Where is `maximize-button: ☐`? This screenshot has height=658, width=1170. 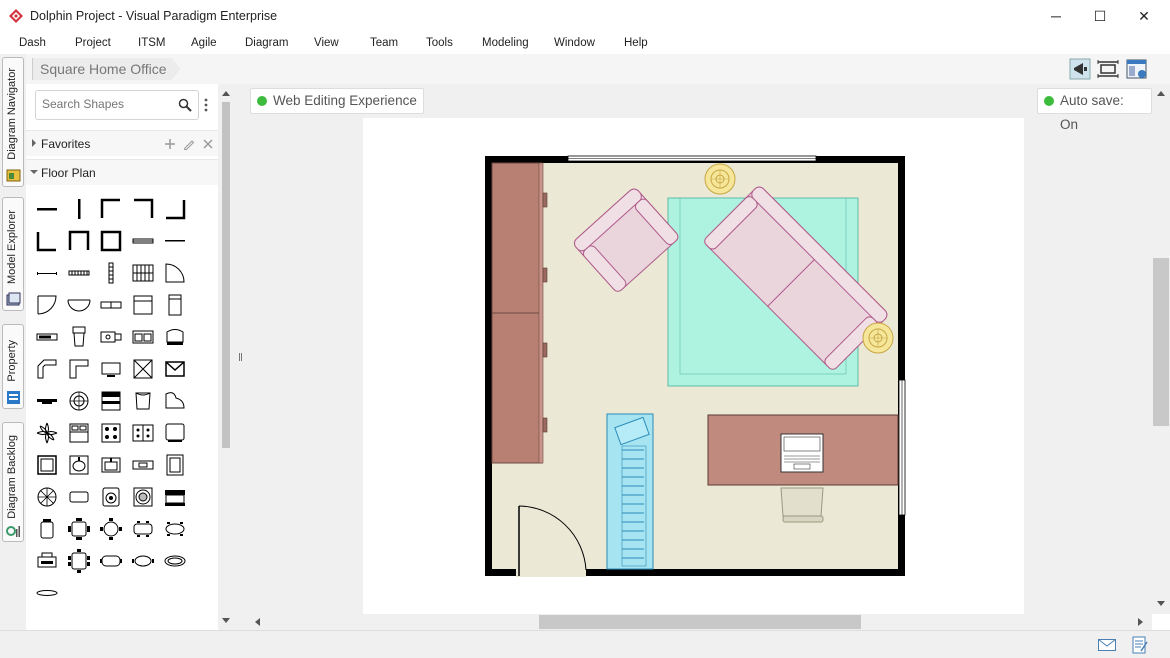 maximize-button: ☐ is located at coordinates (1100, 16).